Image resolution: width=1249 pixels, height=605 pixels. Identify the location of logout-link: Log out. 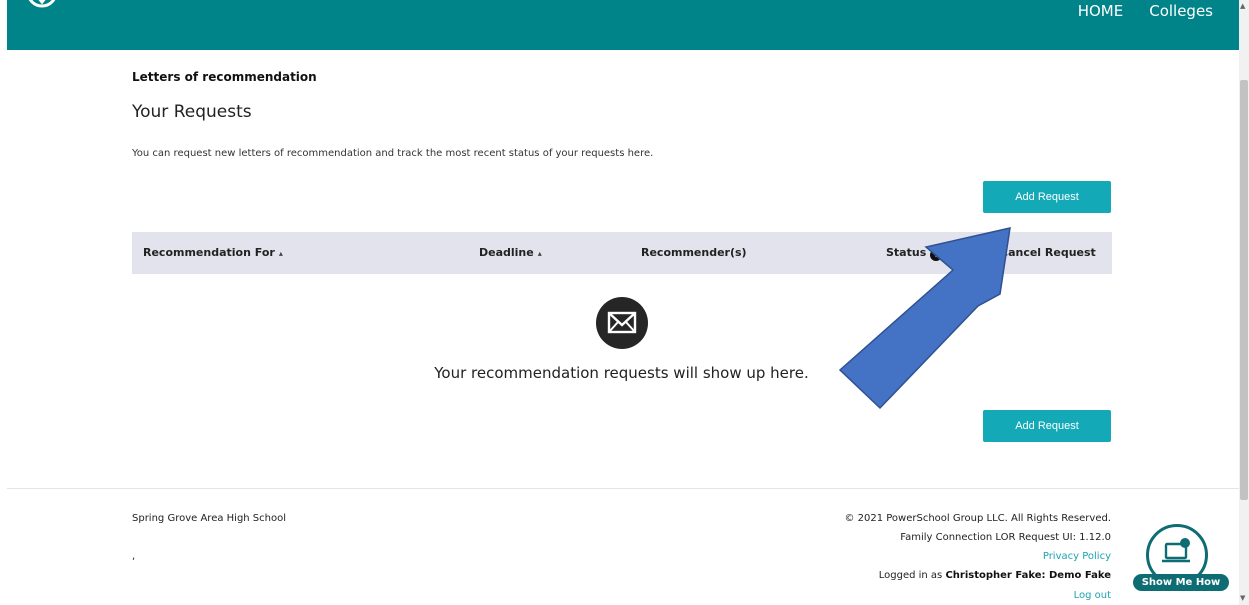
(1092, 595).